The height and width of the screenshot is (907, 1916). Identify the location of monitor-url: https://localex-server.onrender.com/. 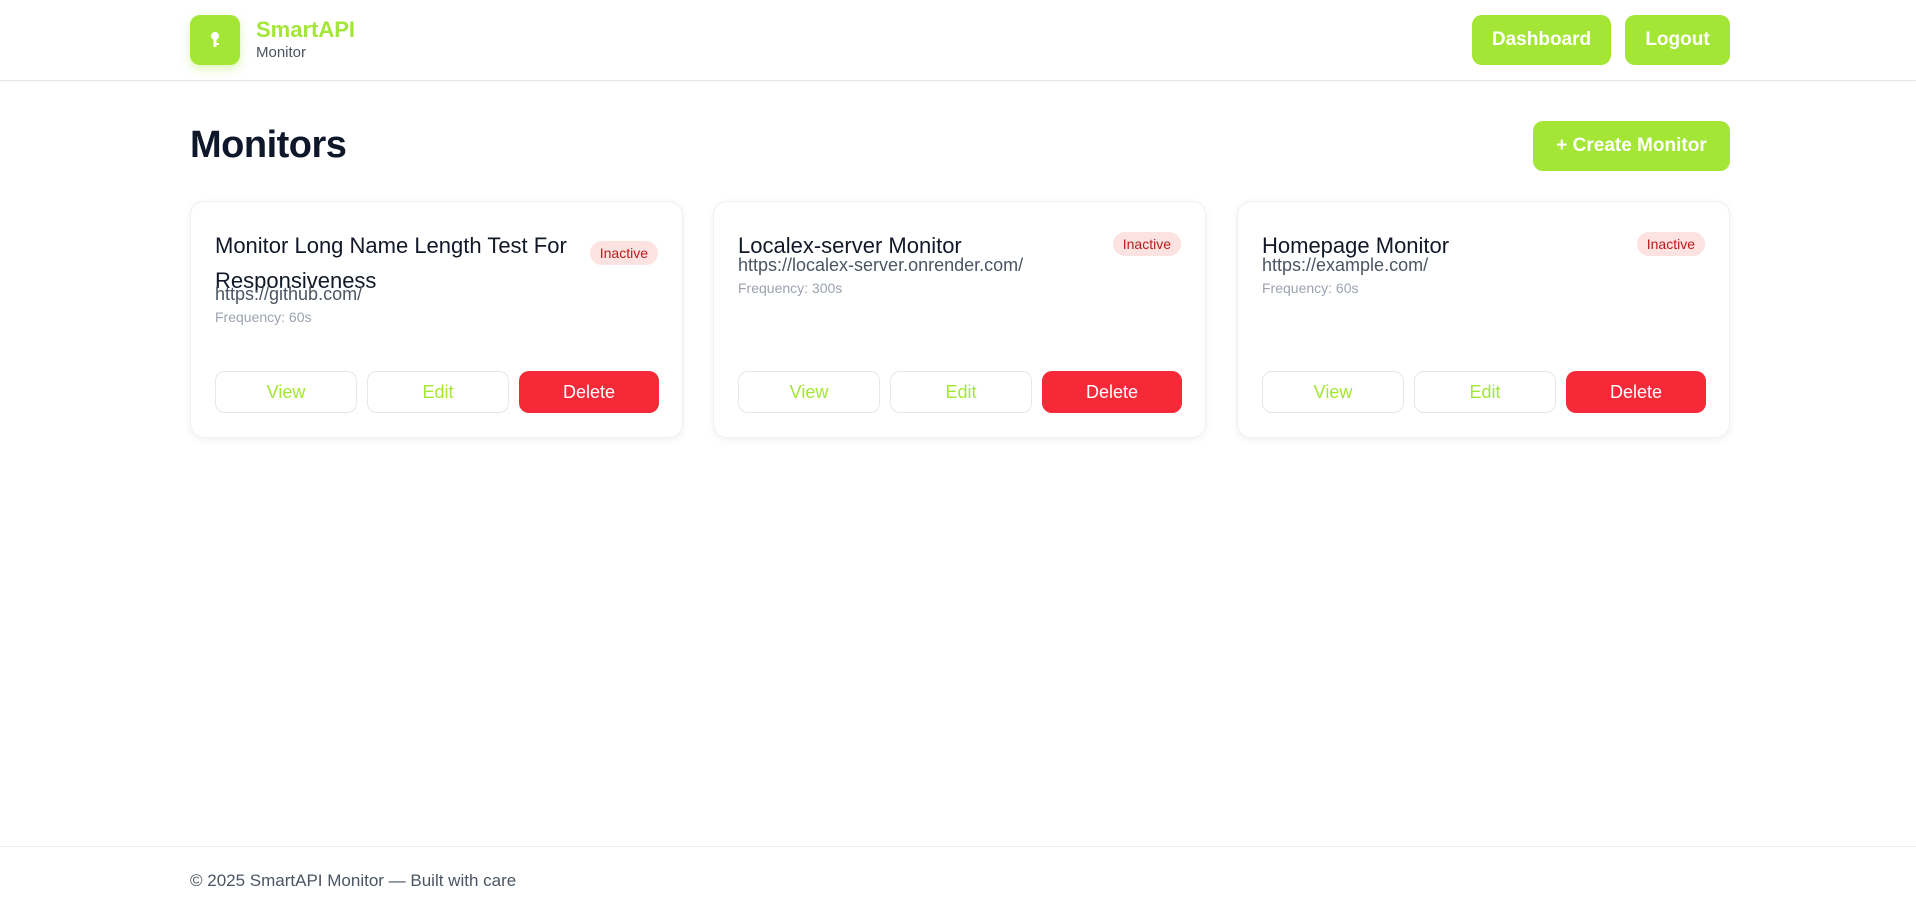
(881, 265).